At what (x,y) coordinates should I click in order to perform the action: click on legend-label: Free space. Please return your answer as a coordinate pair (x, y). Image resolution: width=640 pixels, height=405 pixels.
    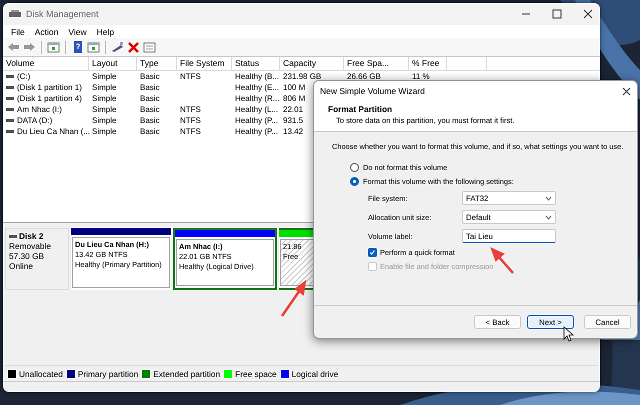
    Looking at the image, I should click on (256, 373).